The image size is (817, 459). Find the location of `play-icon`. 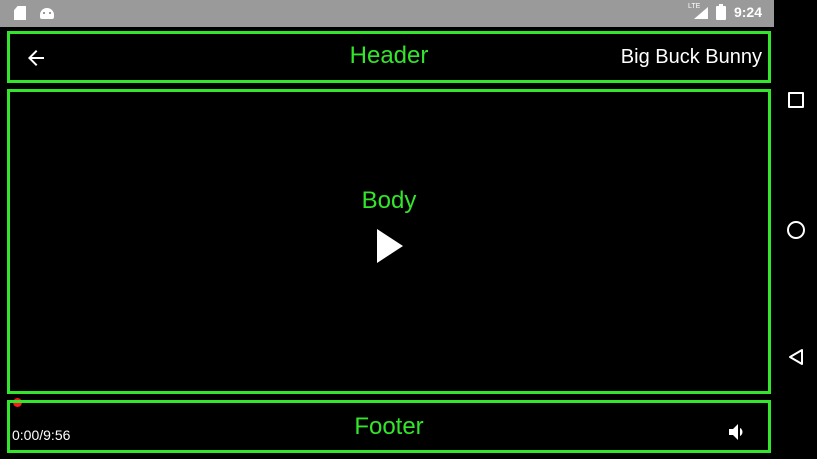

play-icon is located at coordinates (390, 246).